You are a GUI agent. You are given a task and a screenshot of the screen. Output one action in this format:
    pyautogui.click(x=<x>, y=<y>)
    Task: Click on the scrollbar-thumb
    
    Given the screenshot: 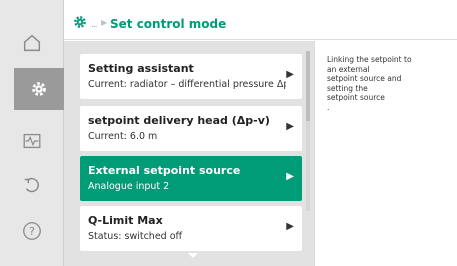 What is the action you would take?
    pyautogui.click(x=308, y=86)
    